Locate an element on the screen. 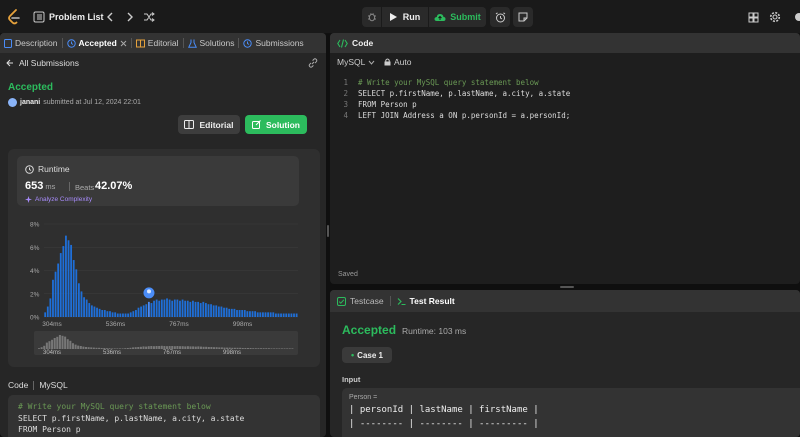 The height and width of the screenshot is (437, 800). line-number: 1 is located at coordinates (345, 82).